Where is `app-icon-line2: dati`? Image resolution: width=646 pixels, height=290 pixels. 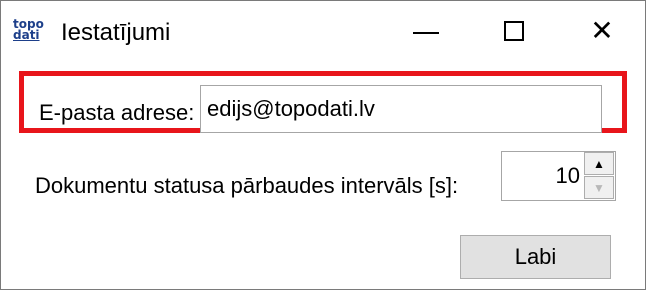 app-icon-line2: dati is located at coordinates (26, 35).